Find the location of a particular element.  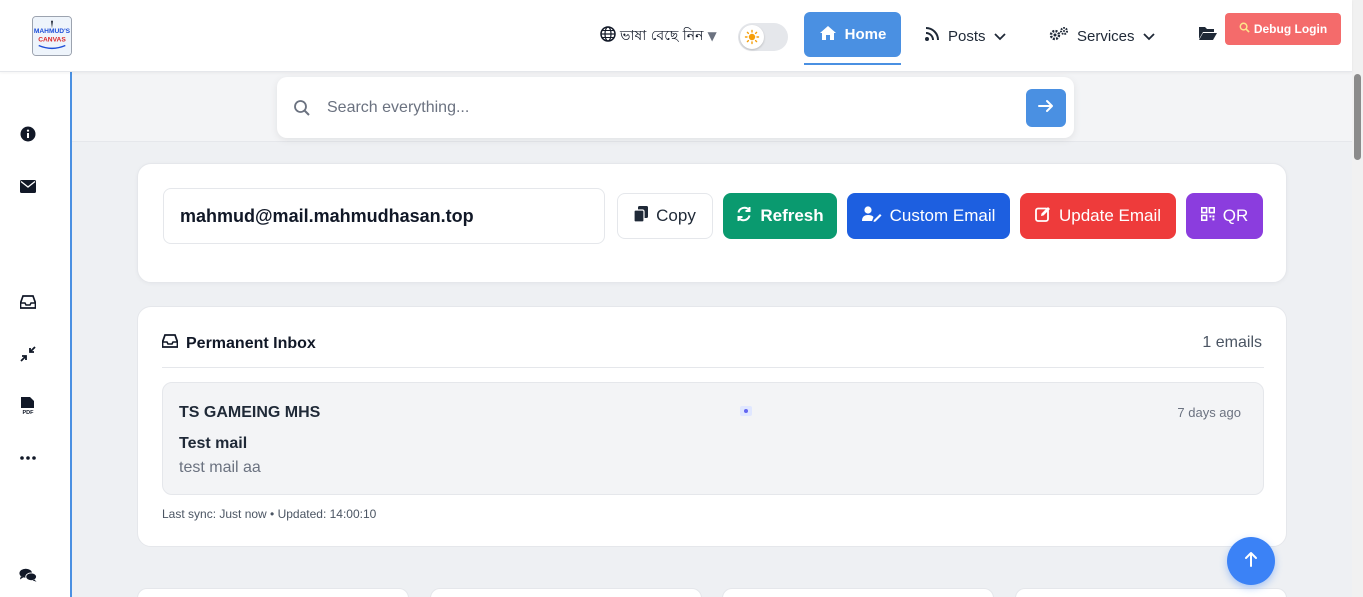

copy-icon is located at coordinates (641, 216).